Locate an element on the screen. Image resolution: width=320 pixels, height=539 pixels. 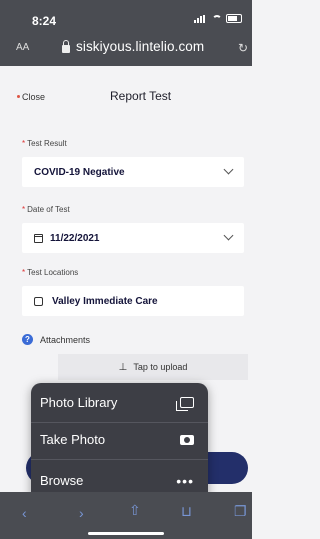
text-size-button: AA is located at coordinates (22, 47).